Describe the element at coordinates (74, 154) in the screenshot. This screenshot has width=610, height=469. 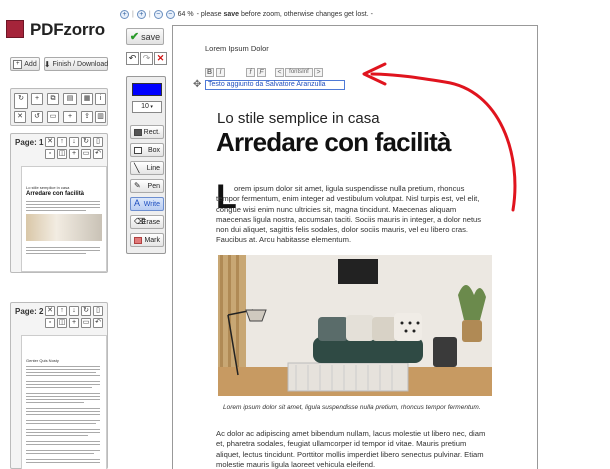
I see `insert-page-icon: +` at that location.